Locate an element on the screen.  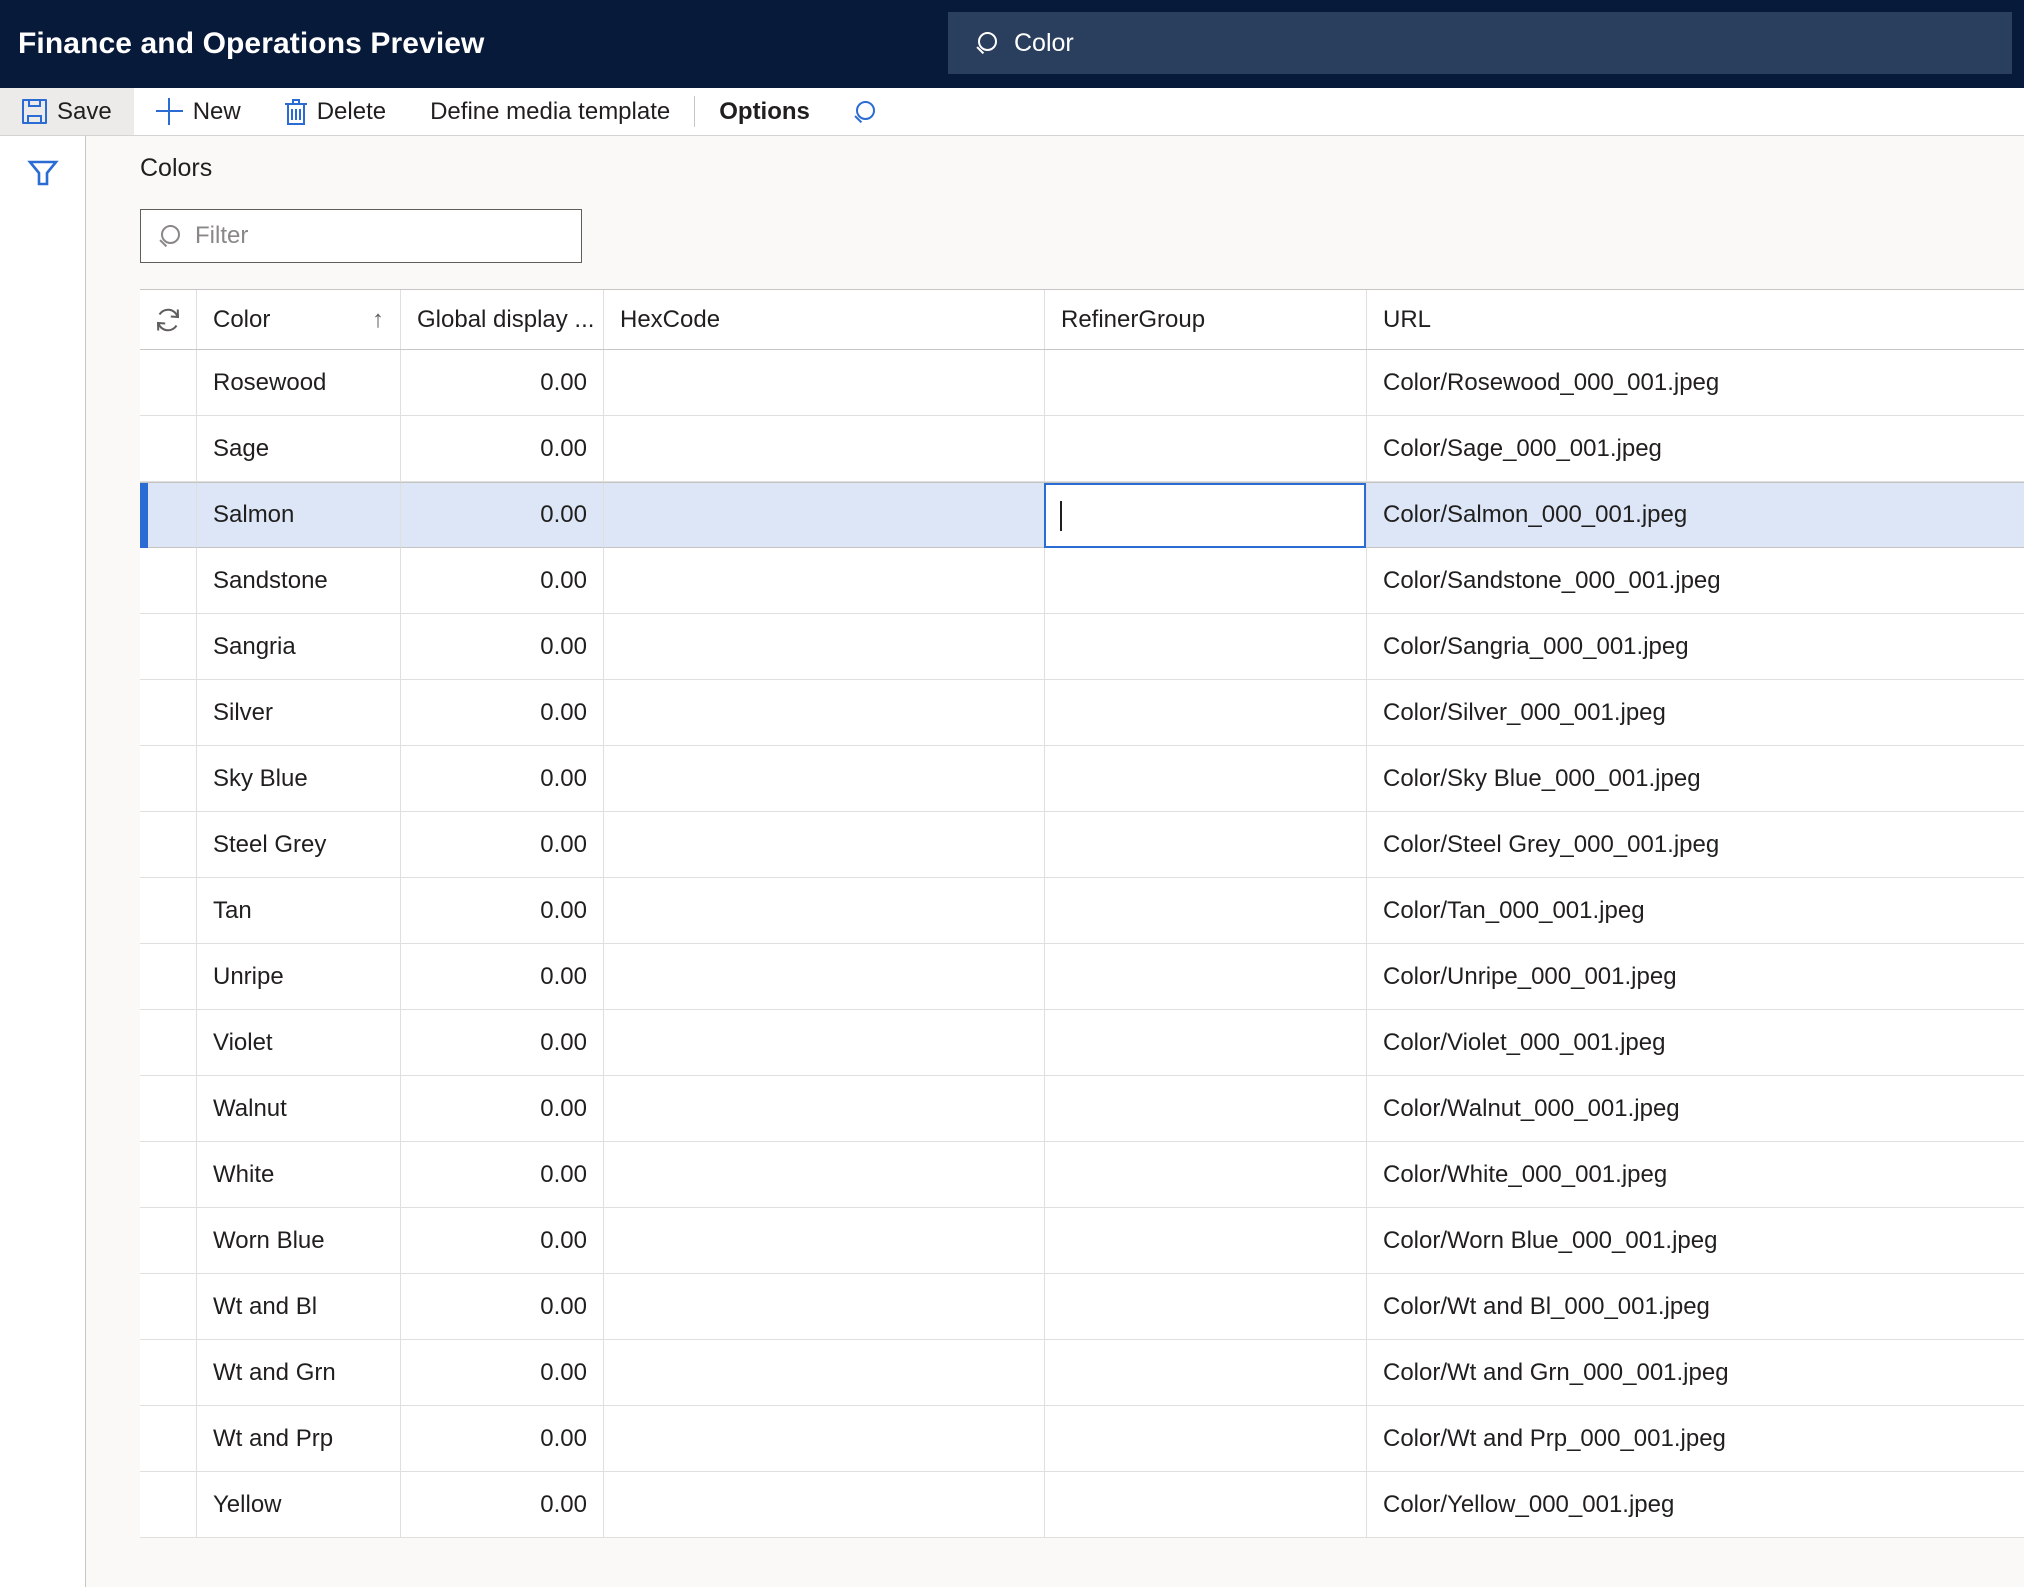
table-row: Salmon 0.00 Color/Salmon_000_001.jpeg is located at coordinates (1082, 515).